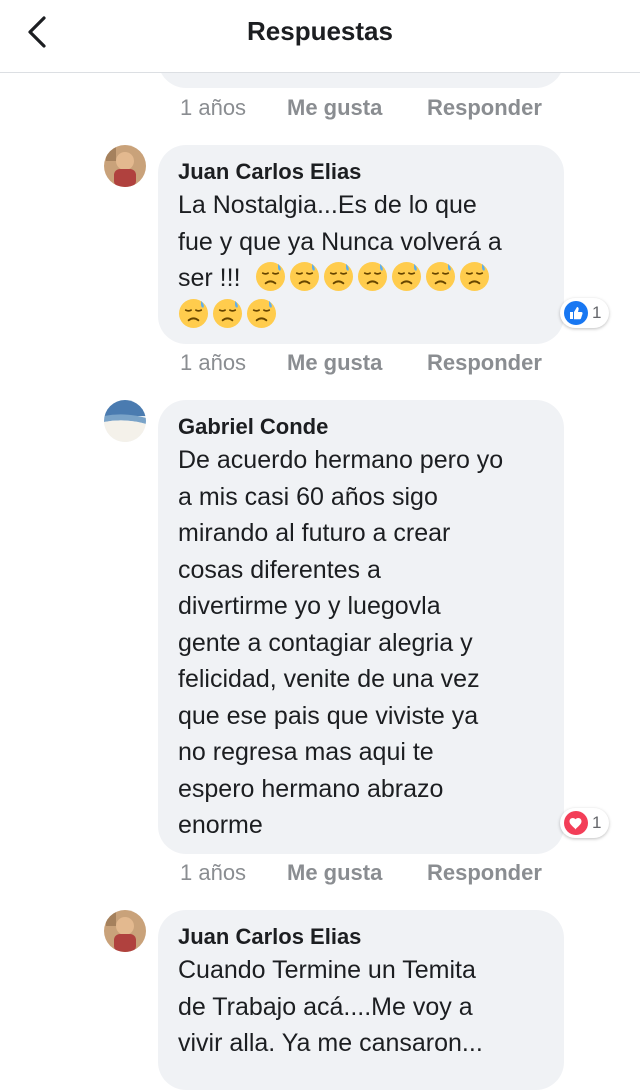 The image size is (640, 1090). I want to click on page-title: Respuestas, so click(320, 31).